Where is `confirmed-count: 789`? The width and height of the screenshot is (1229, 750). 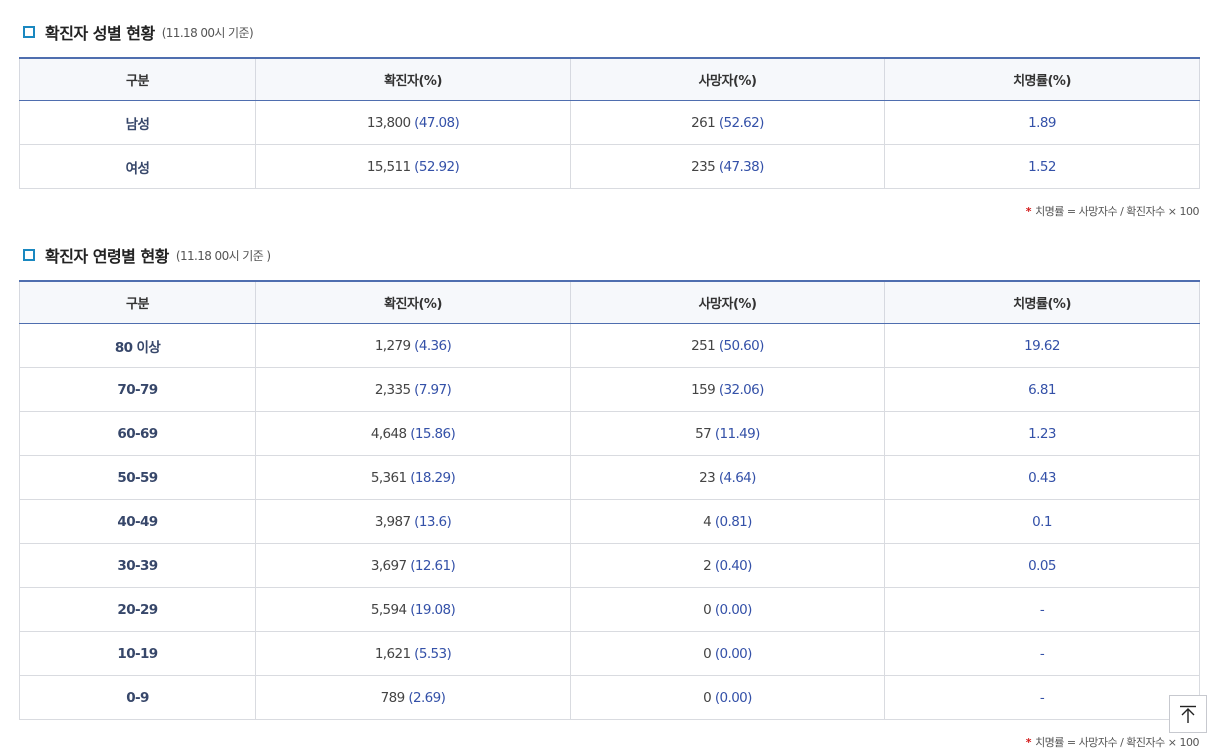 confirmed-count: 789 is located at coordinates (393, 697).